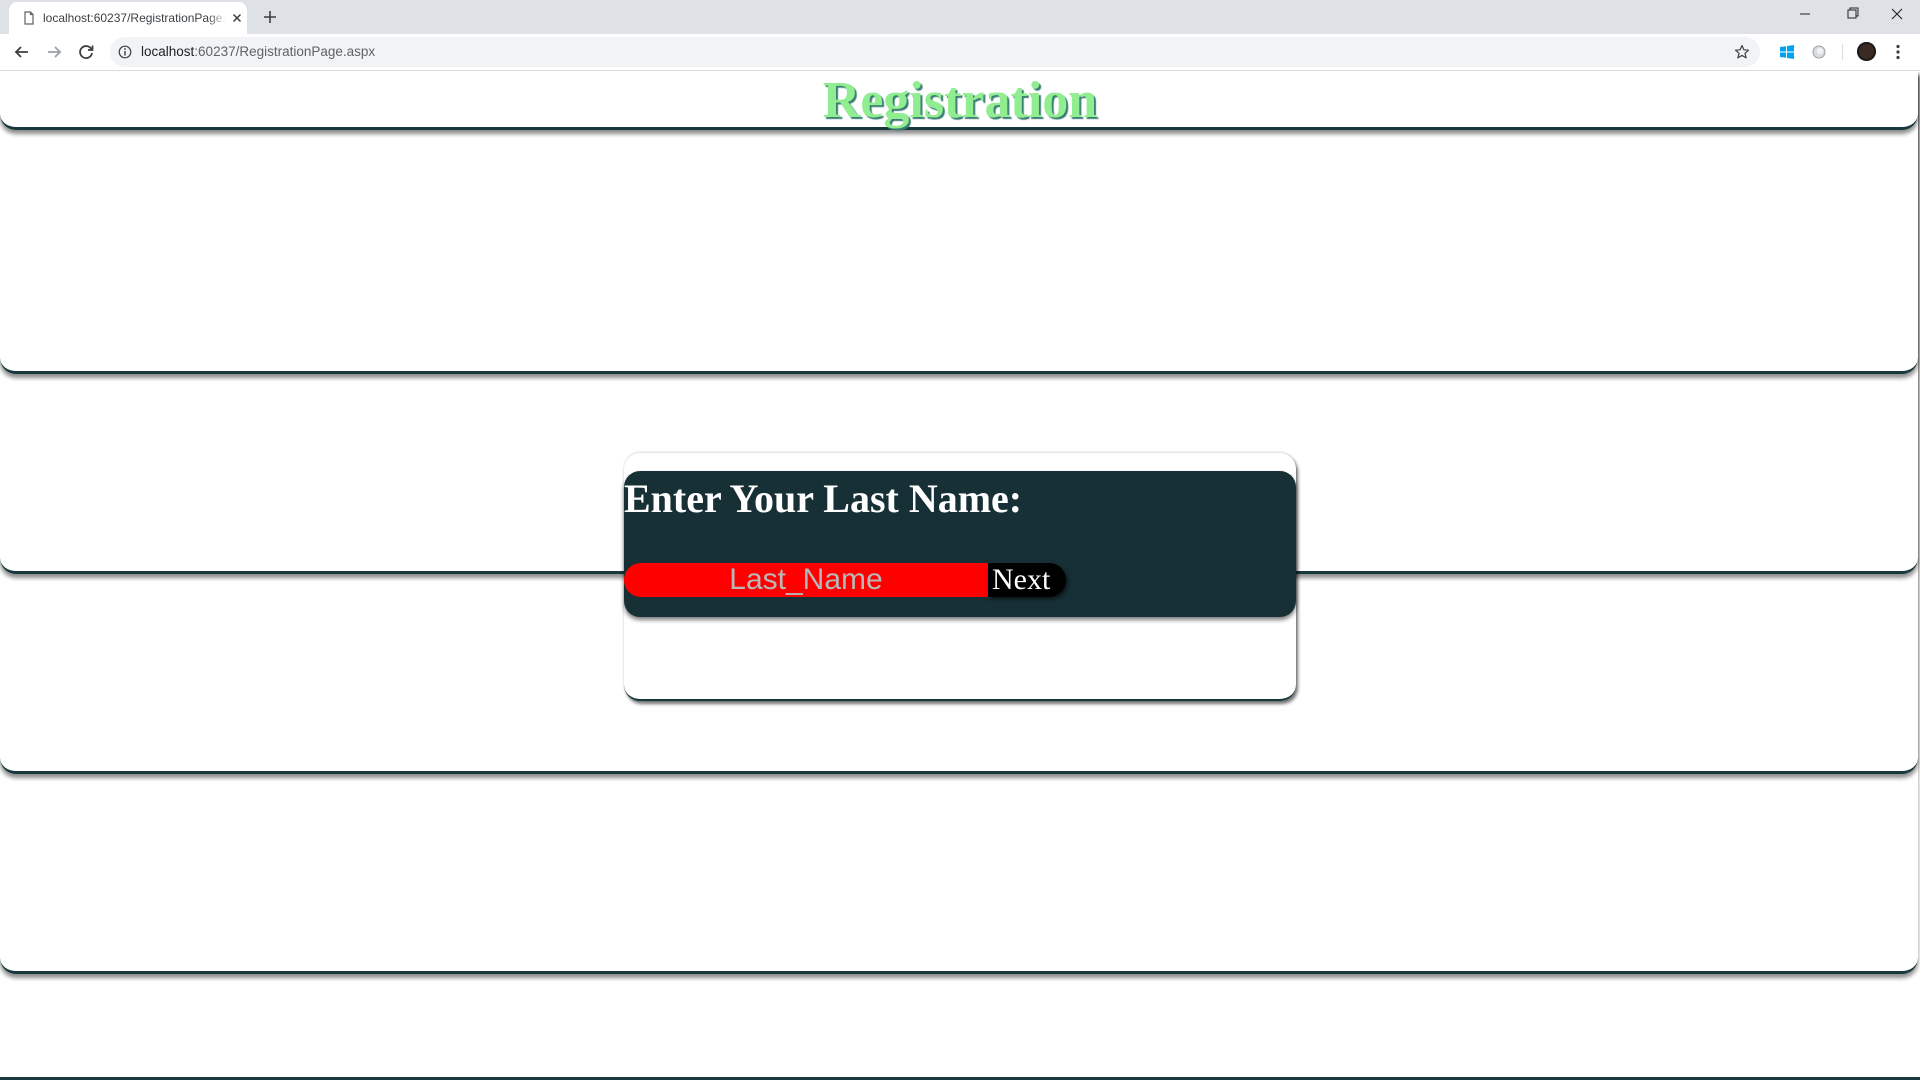 This screenshot has height=1080, width=1920. What do you see at coordinates (1866, 51) in the screenshot?
I see `avatar` at bounding box center [1866, 51].